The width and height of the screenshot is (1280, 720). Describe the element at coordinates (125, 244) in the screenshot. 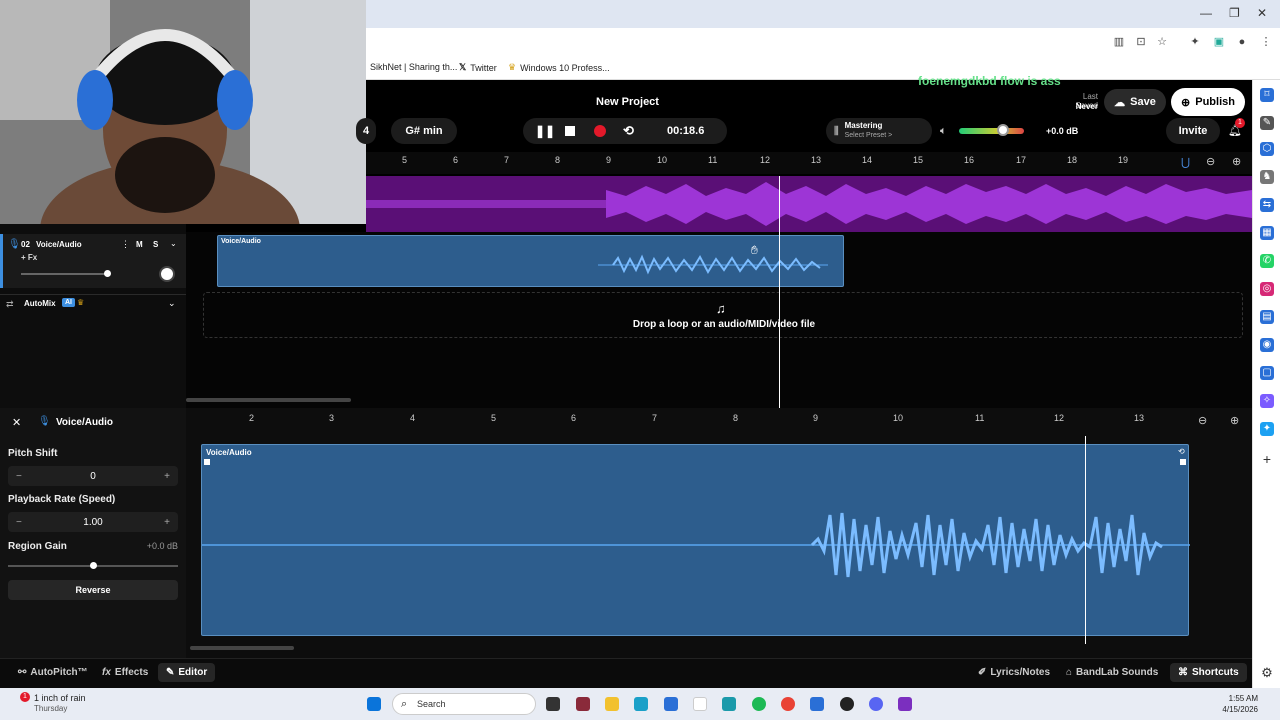

I see `track-menu-icon: ⋮` at that location.